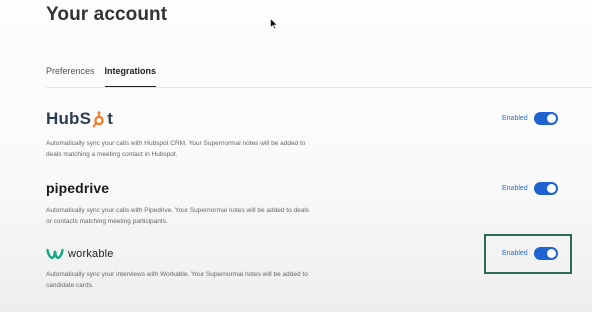 This screenshot has width=592, height=312. Describe the element at coordinates (101, 77) in the screenshot. I see `account-tabs: Preferences Integrations` at that location.